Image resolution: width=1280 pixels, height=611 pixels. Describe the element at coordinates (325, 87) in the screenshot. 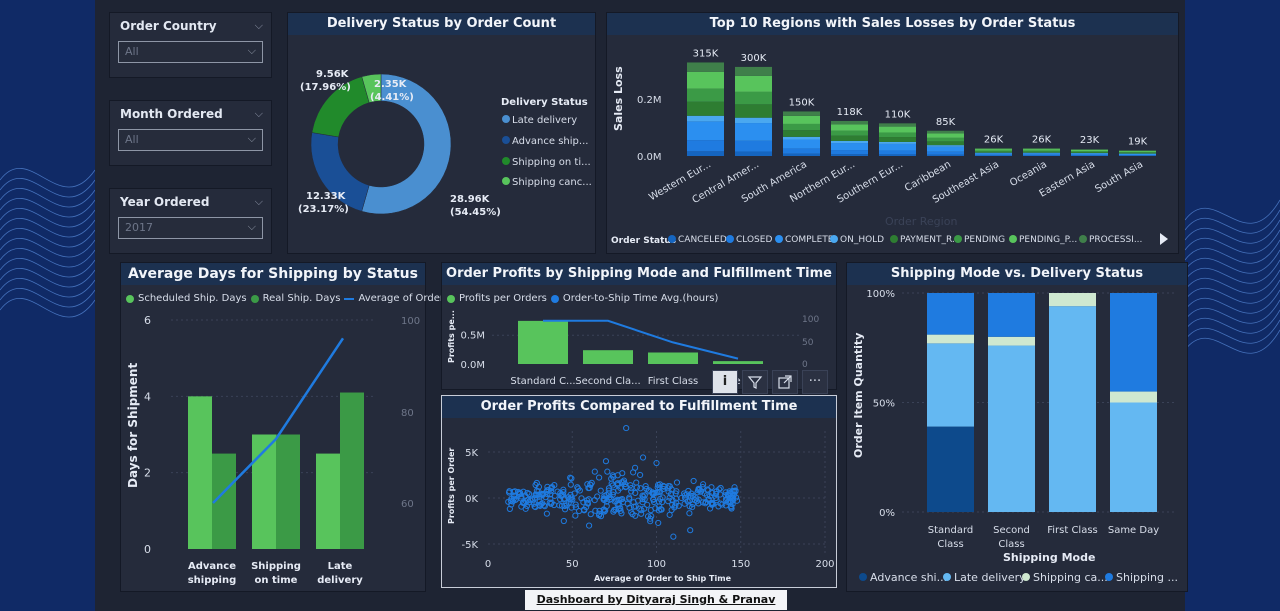

I see `data-label: (17.96%)` at that location.